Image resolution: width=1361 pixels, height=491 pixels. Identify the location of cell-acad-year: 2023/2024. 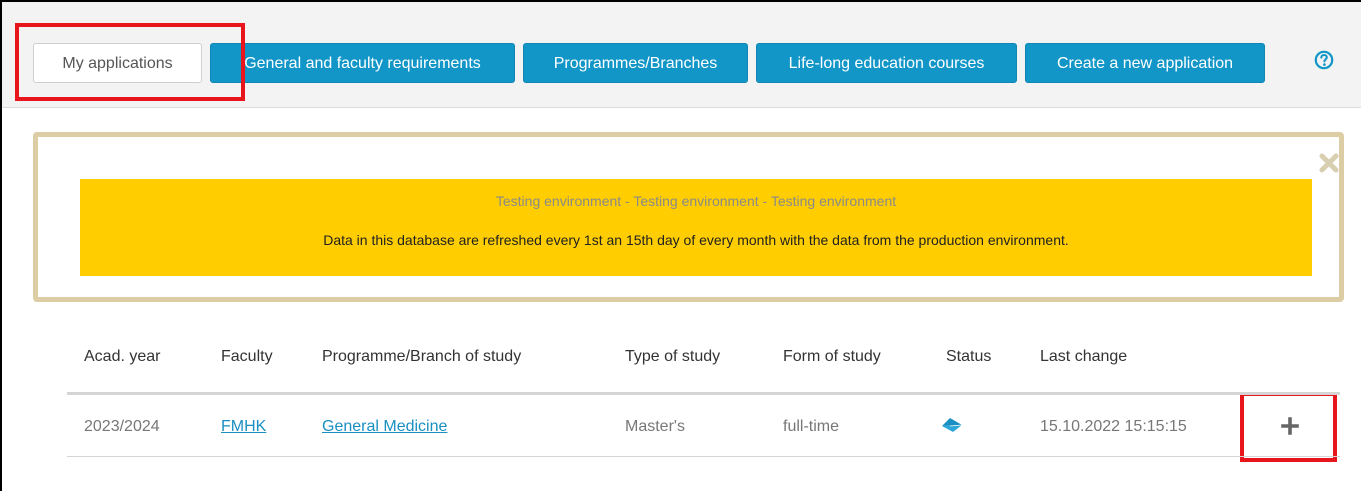
(122, 426).